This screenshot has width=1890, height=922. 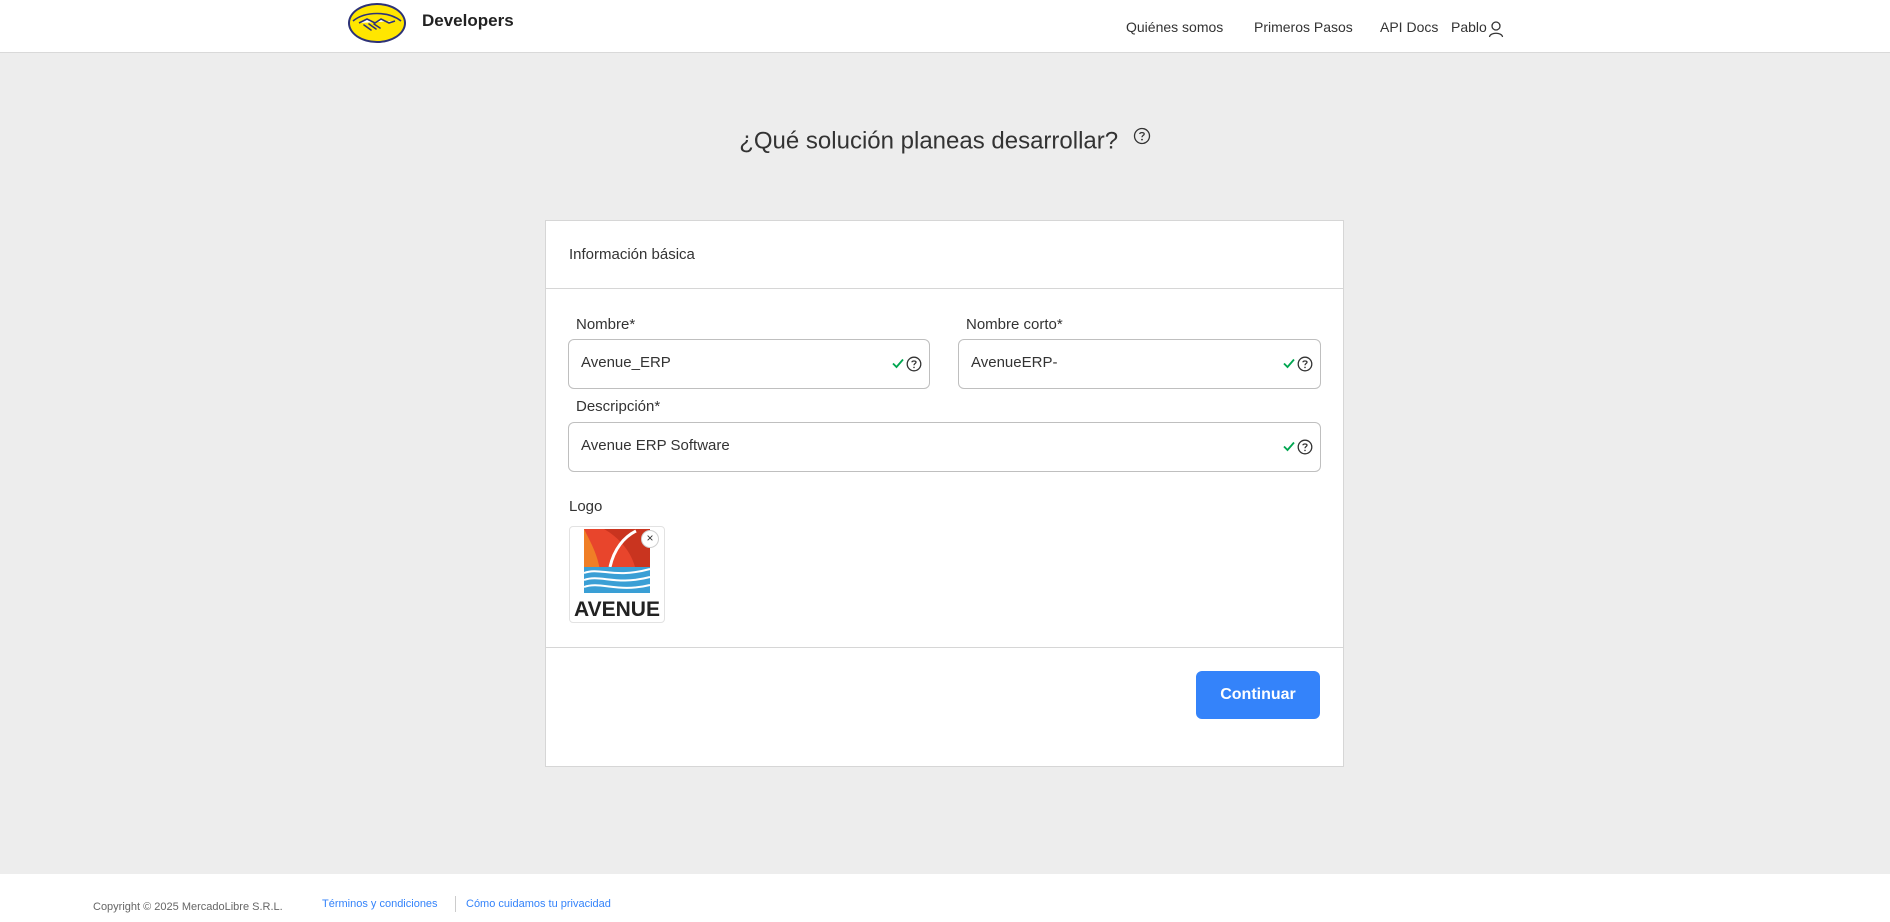 I want to click on short-name-label: Nombre corto*, so click(x=1014, y=324).